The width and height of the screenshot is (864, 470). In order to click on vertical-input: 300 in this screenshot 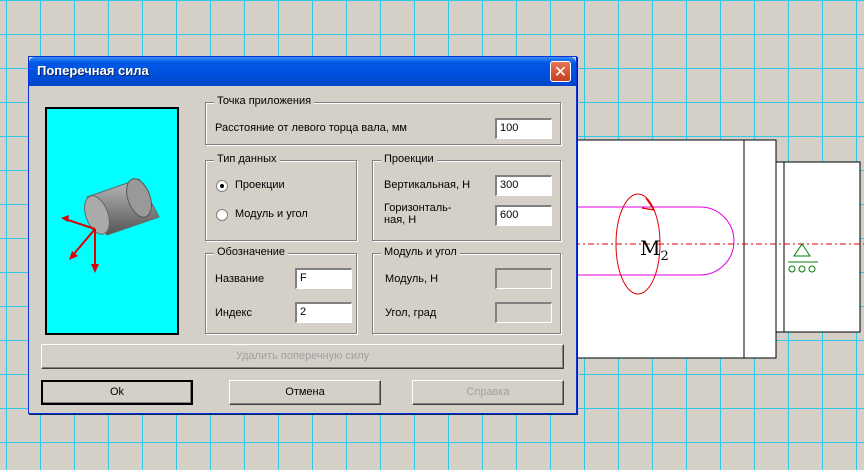, I will do `click(523, 185)`.